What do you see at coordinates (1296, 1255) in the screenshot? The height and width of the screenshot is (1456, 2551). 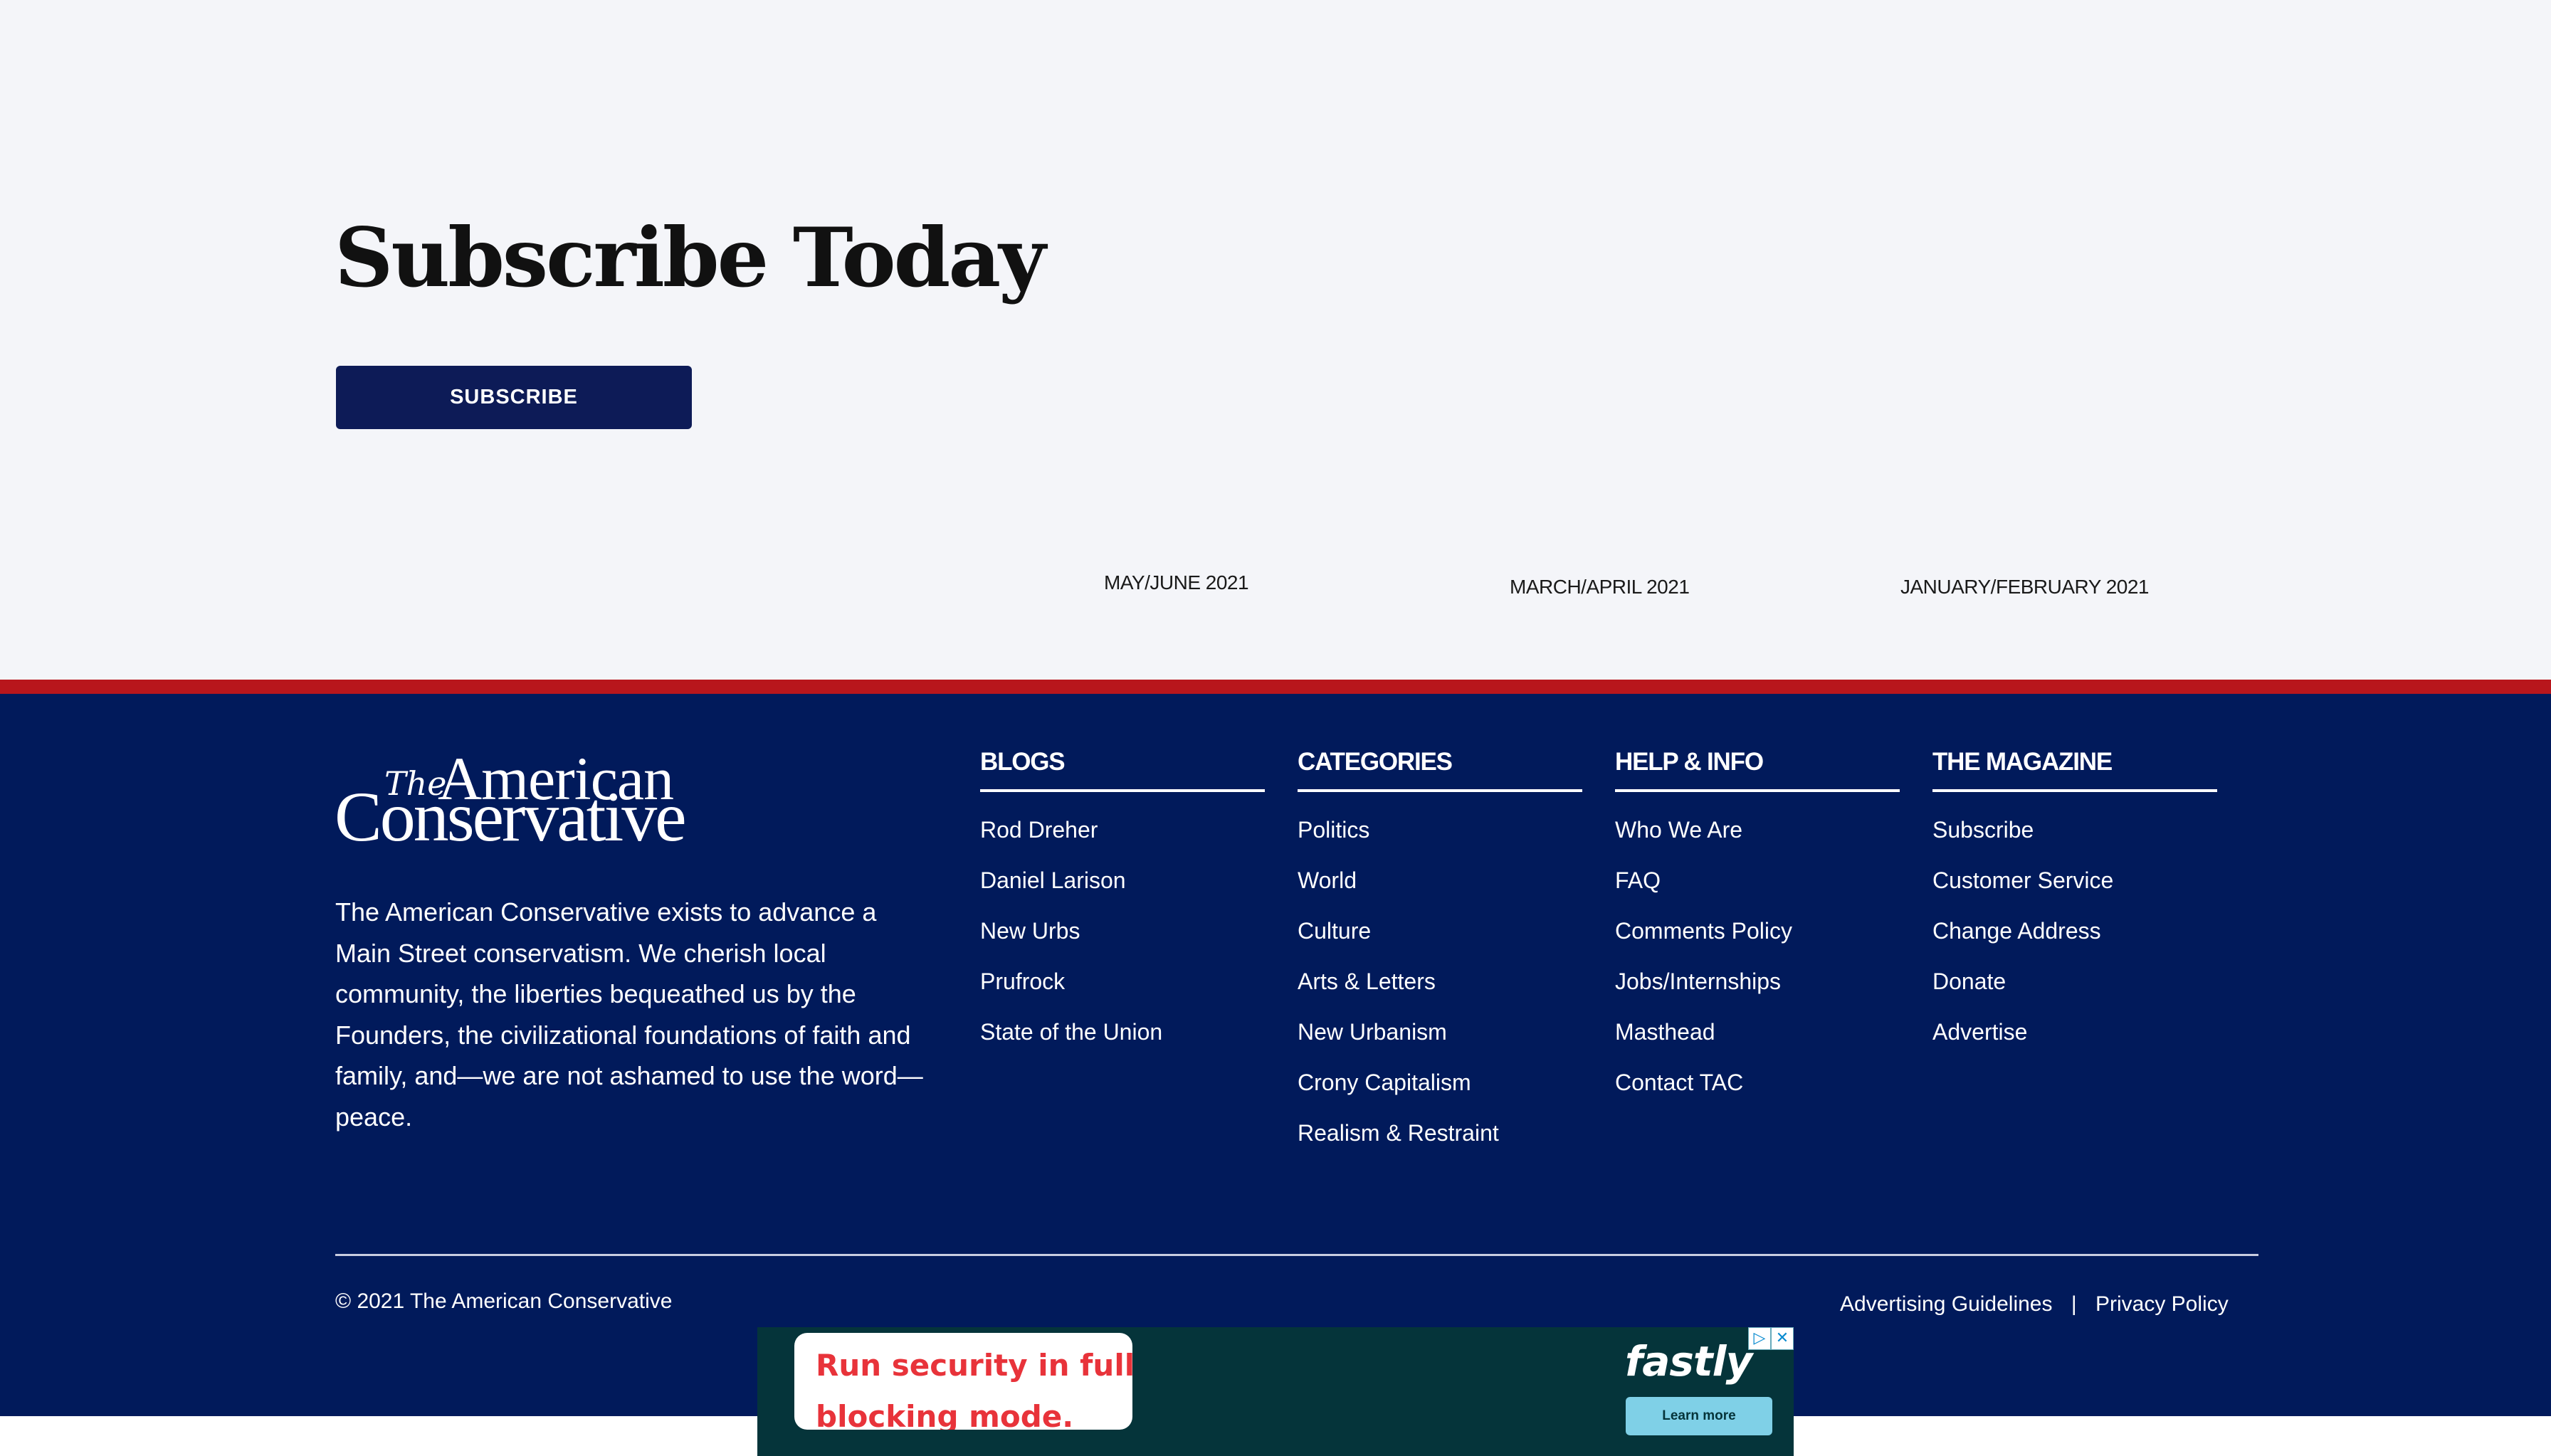 I see `footer-divider` at bounding box center [1296, 1255].